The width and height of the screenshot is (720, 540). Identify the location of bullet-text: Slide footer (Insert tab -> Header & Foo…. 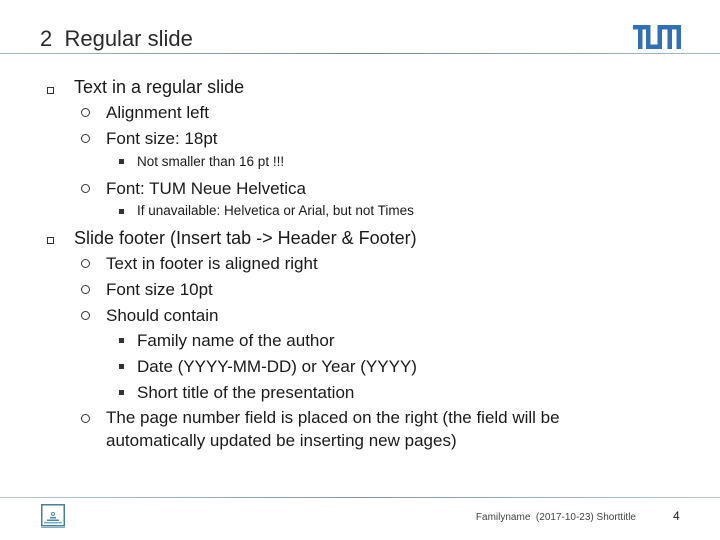
(245, 238).